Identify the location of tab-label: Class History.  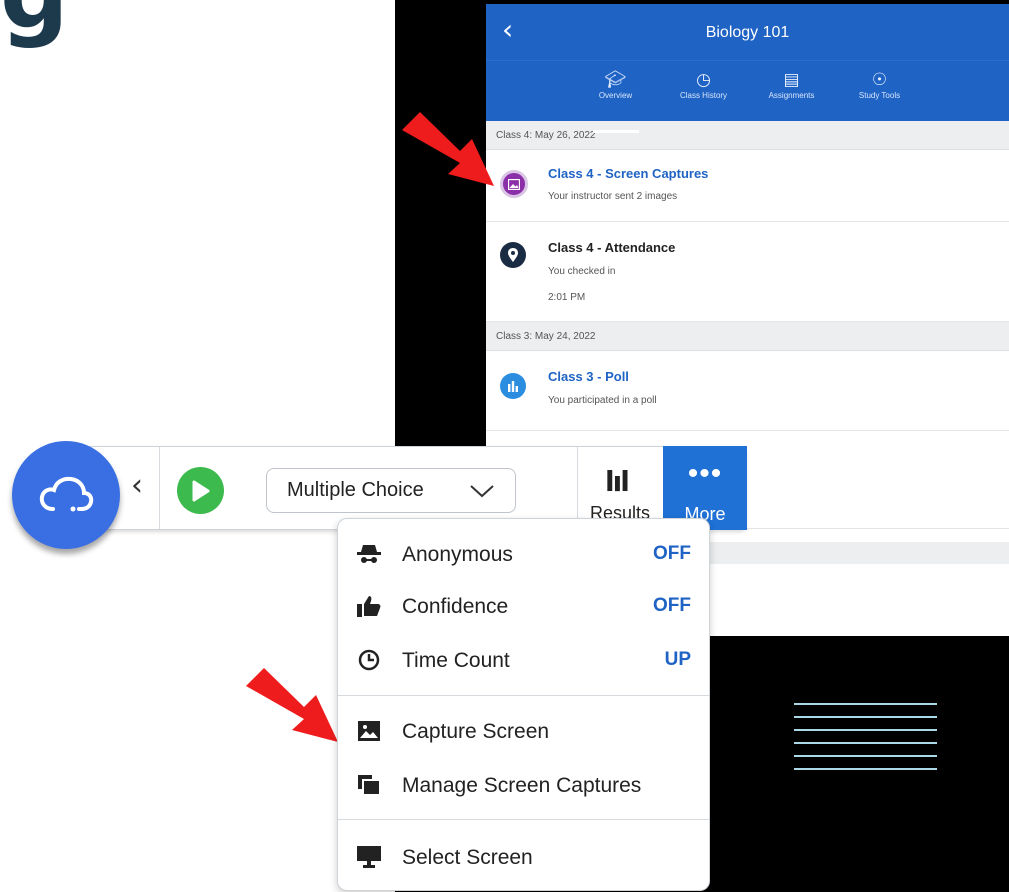
(703, 95).